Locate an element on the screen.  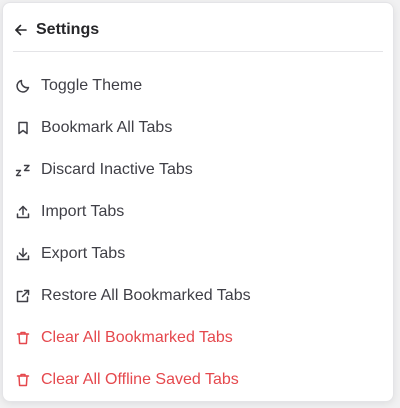
download-icon is located at coordinates (23, 254).